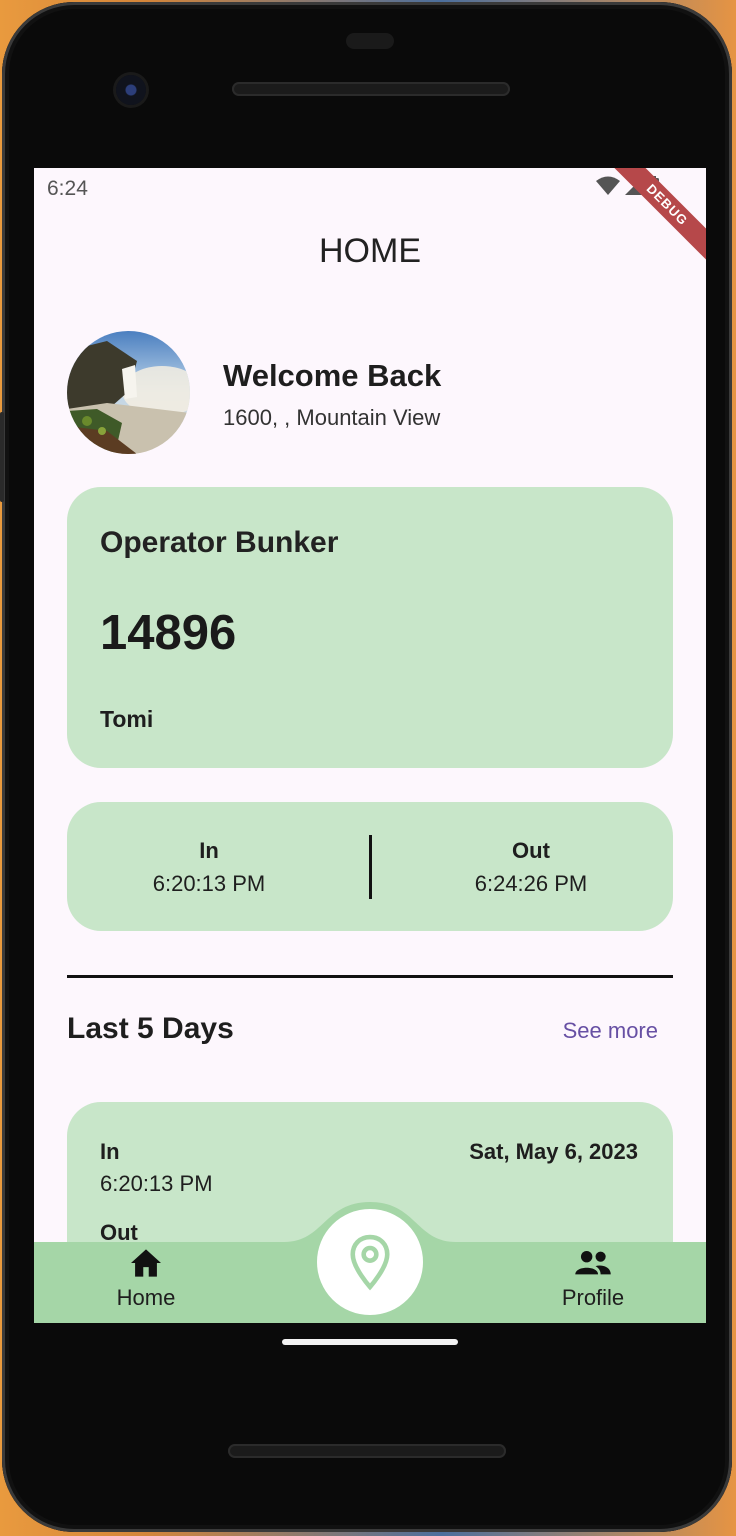 Image resolution: width=736 pixels, height=1536 pixels. I want to click on nav-item-profile: Profile, so click(593, 1279).